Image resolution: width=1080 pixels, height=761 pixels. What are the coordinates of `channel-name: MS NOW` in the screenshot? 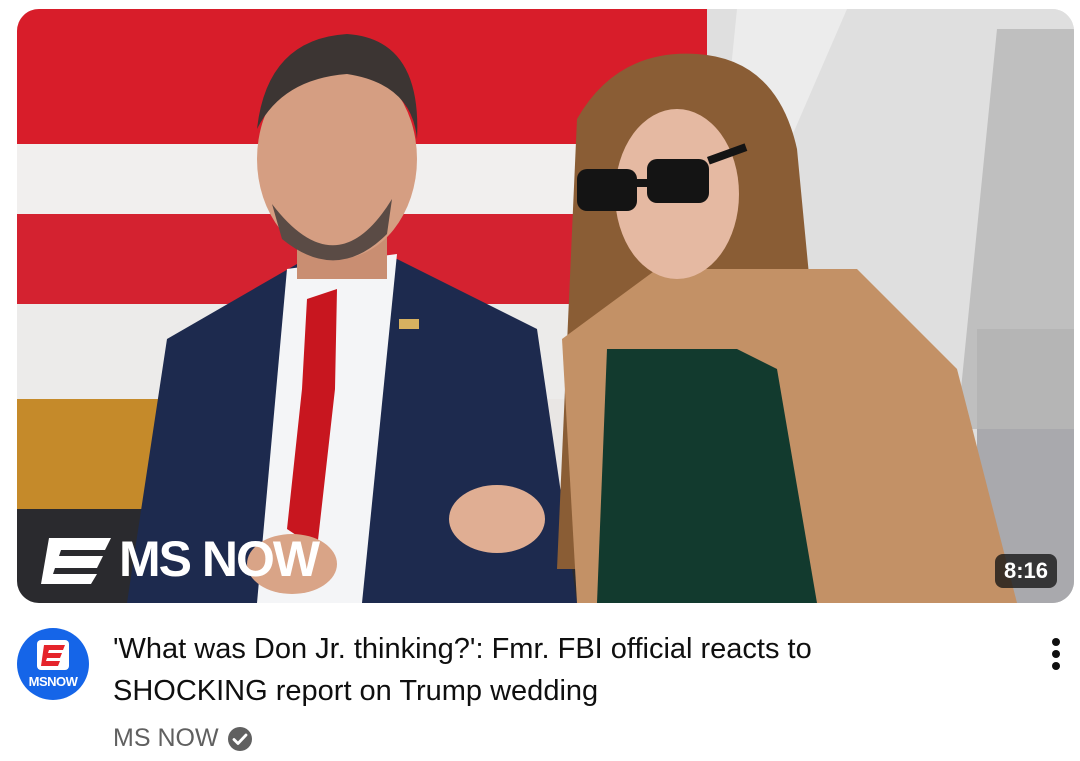 It's located at (166, 738).